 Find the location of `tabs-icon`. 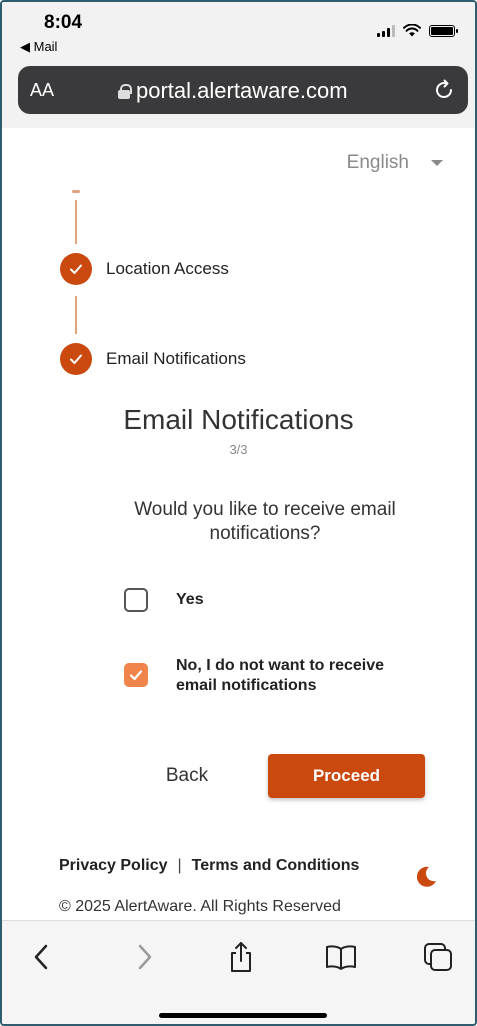

tabs-icon is located at coordinates (438, 957).